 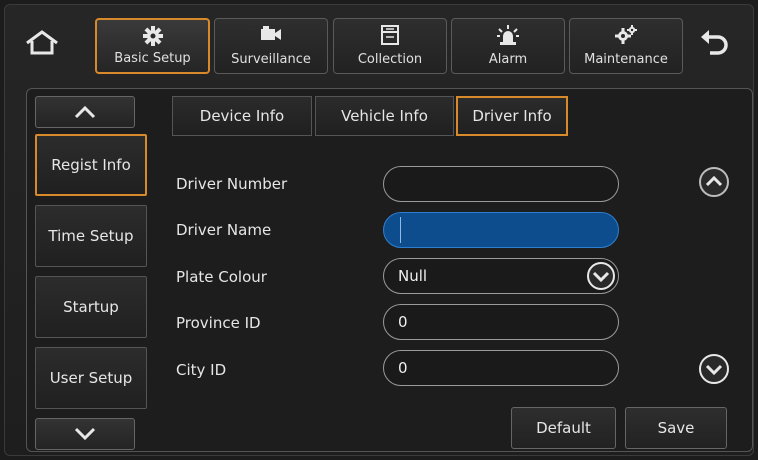 I want to click on sidebar-item-startup: Startup, so click(x=91, y=307).